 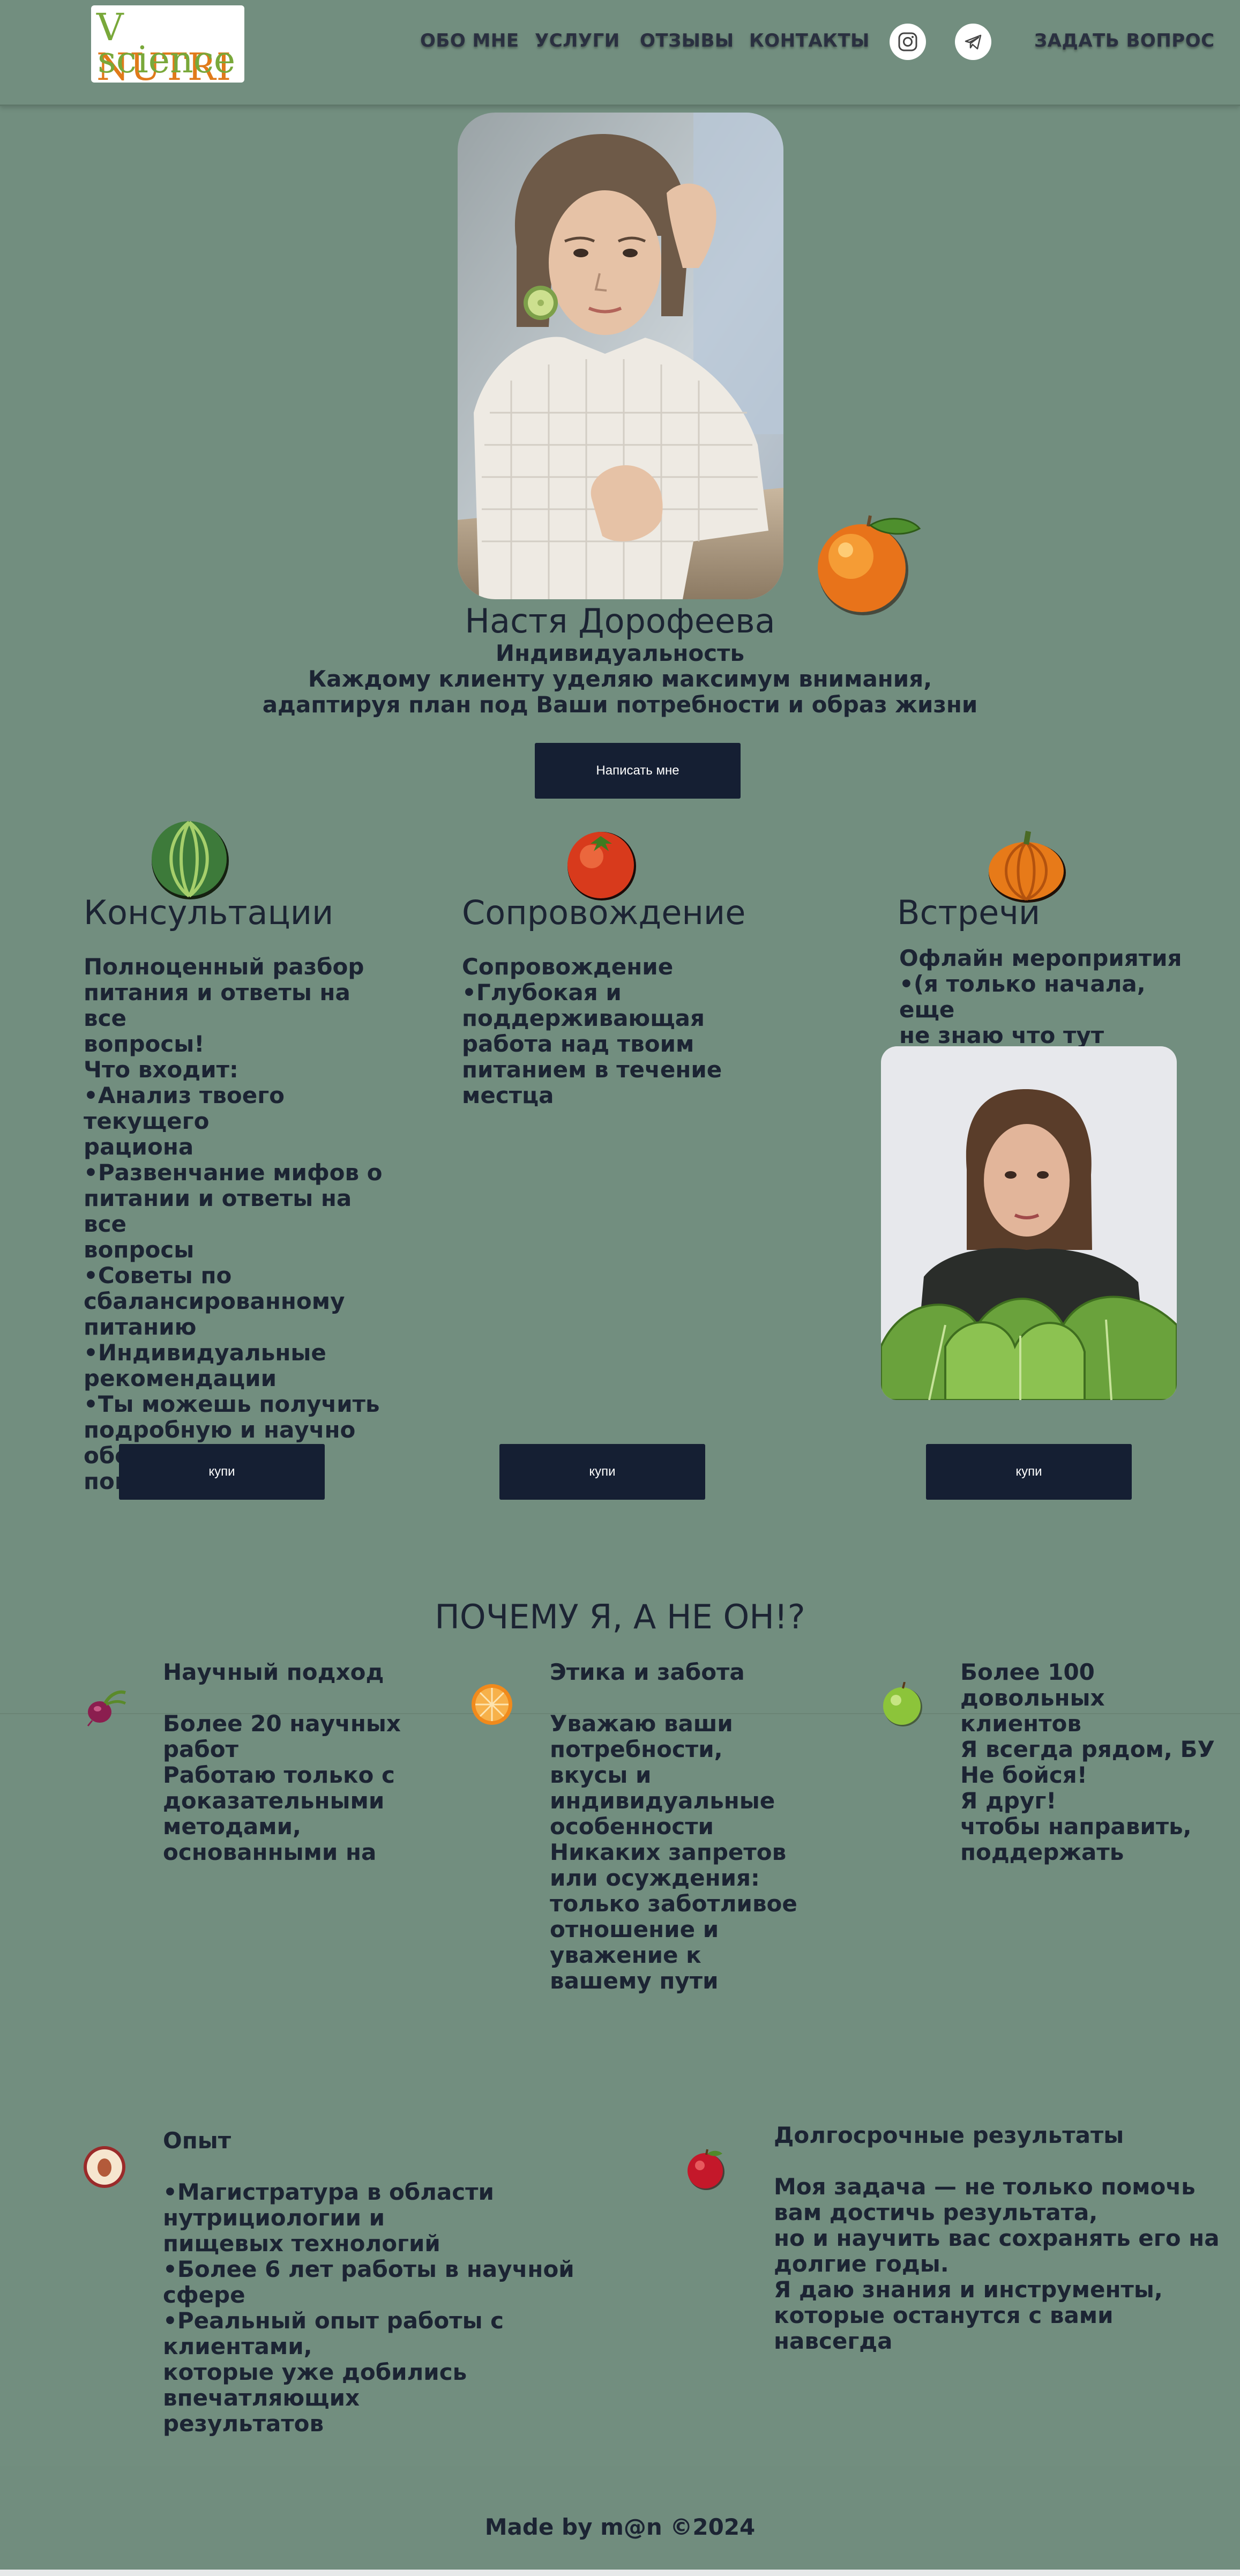 I want to click on why-heading-scientific: Научный подход, so click(x=274, y=1672).